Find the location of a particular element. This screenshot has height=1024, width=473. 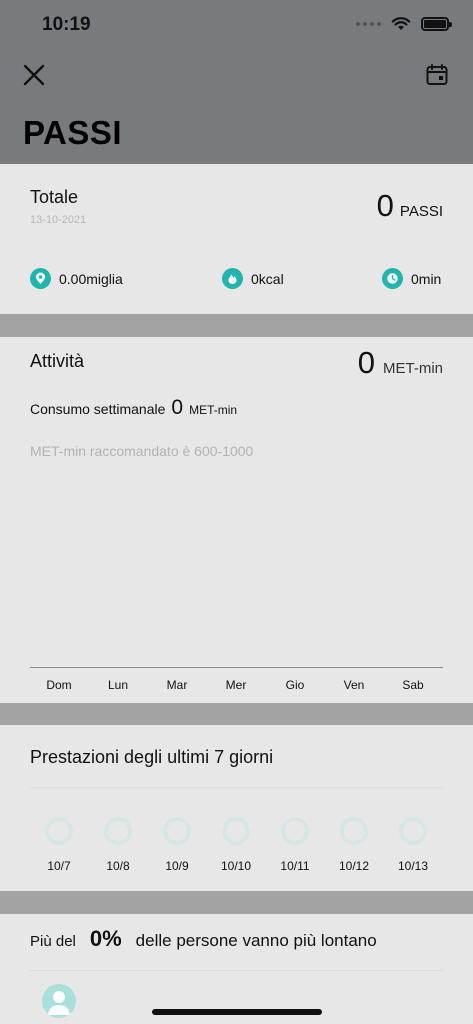

person-icon is located at coordinates (59, 1003).